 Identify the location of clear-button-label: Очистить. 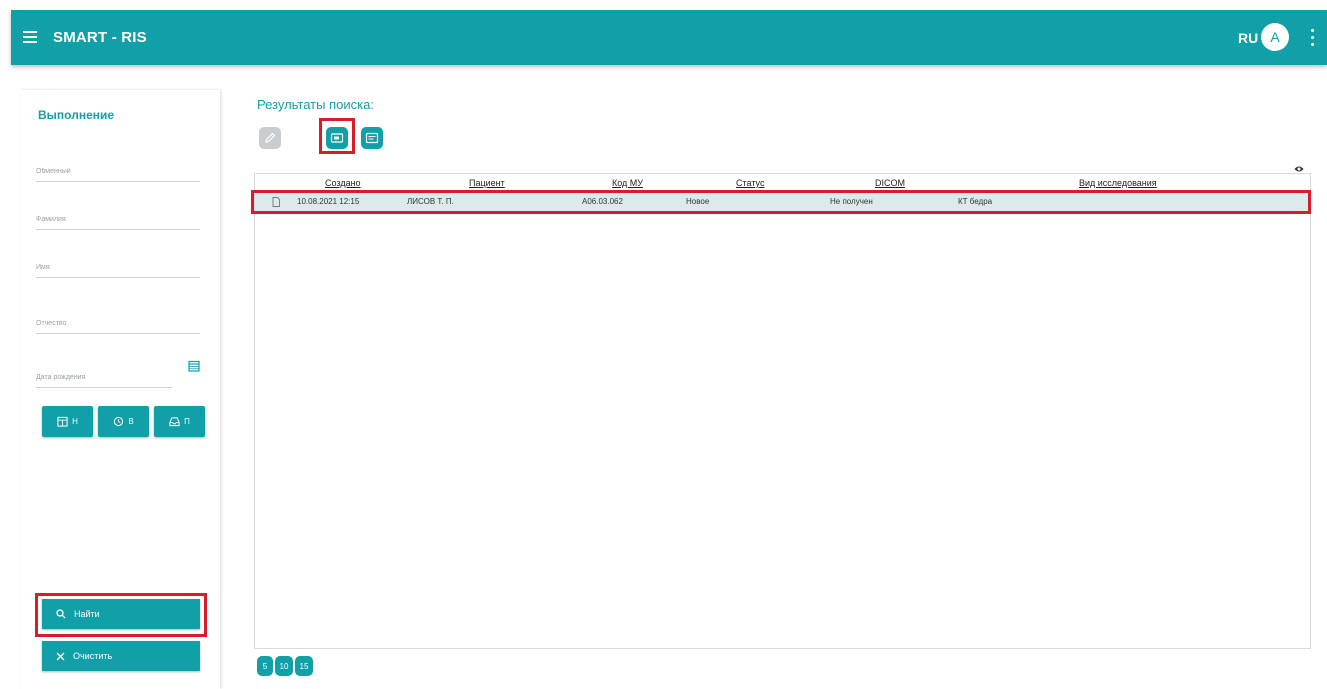
(93, 656).